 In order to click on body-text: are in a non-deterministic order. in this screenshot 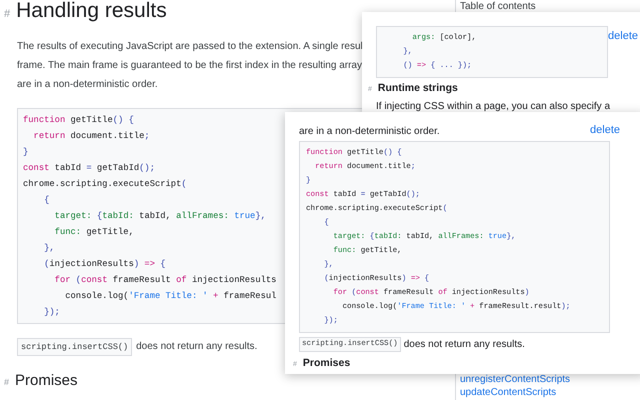, I will do `click(369, 132)`.